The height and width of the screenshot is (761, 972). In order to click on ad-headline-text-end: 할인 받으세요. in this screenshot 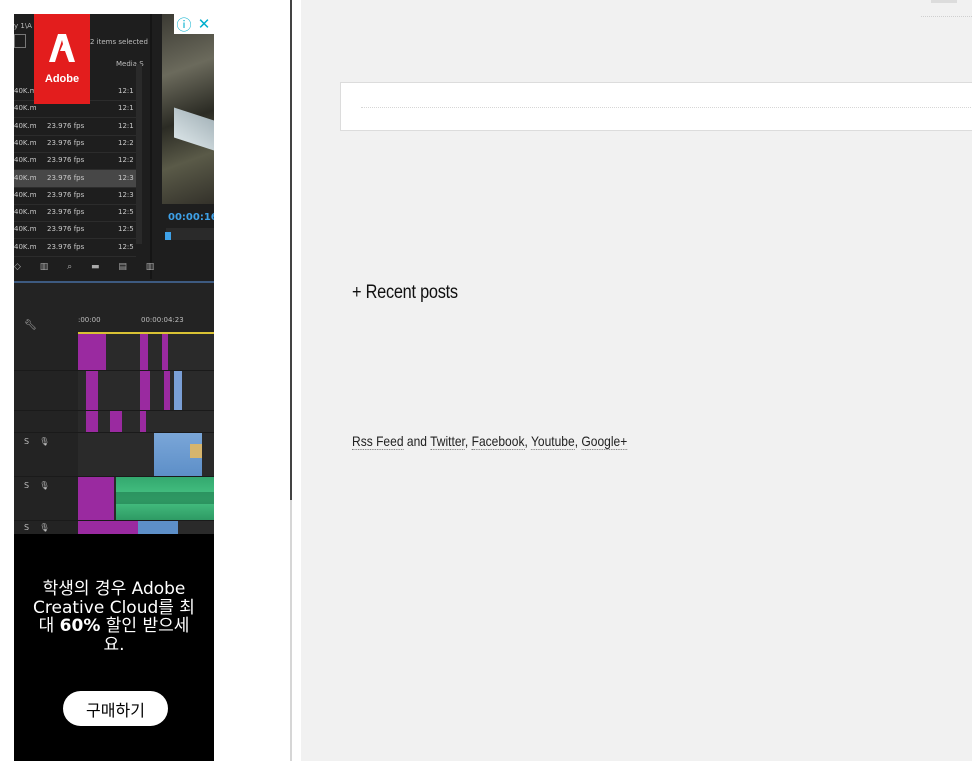, I will do `click(145, 635)`.